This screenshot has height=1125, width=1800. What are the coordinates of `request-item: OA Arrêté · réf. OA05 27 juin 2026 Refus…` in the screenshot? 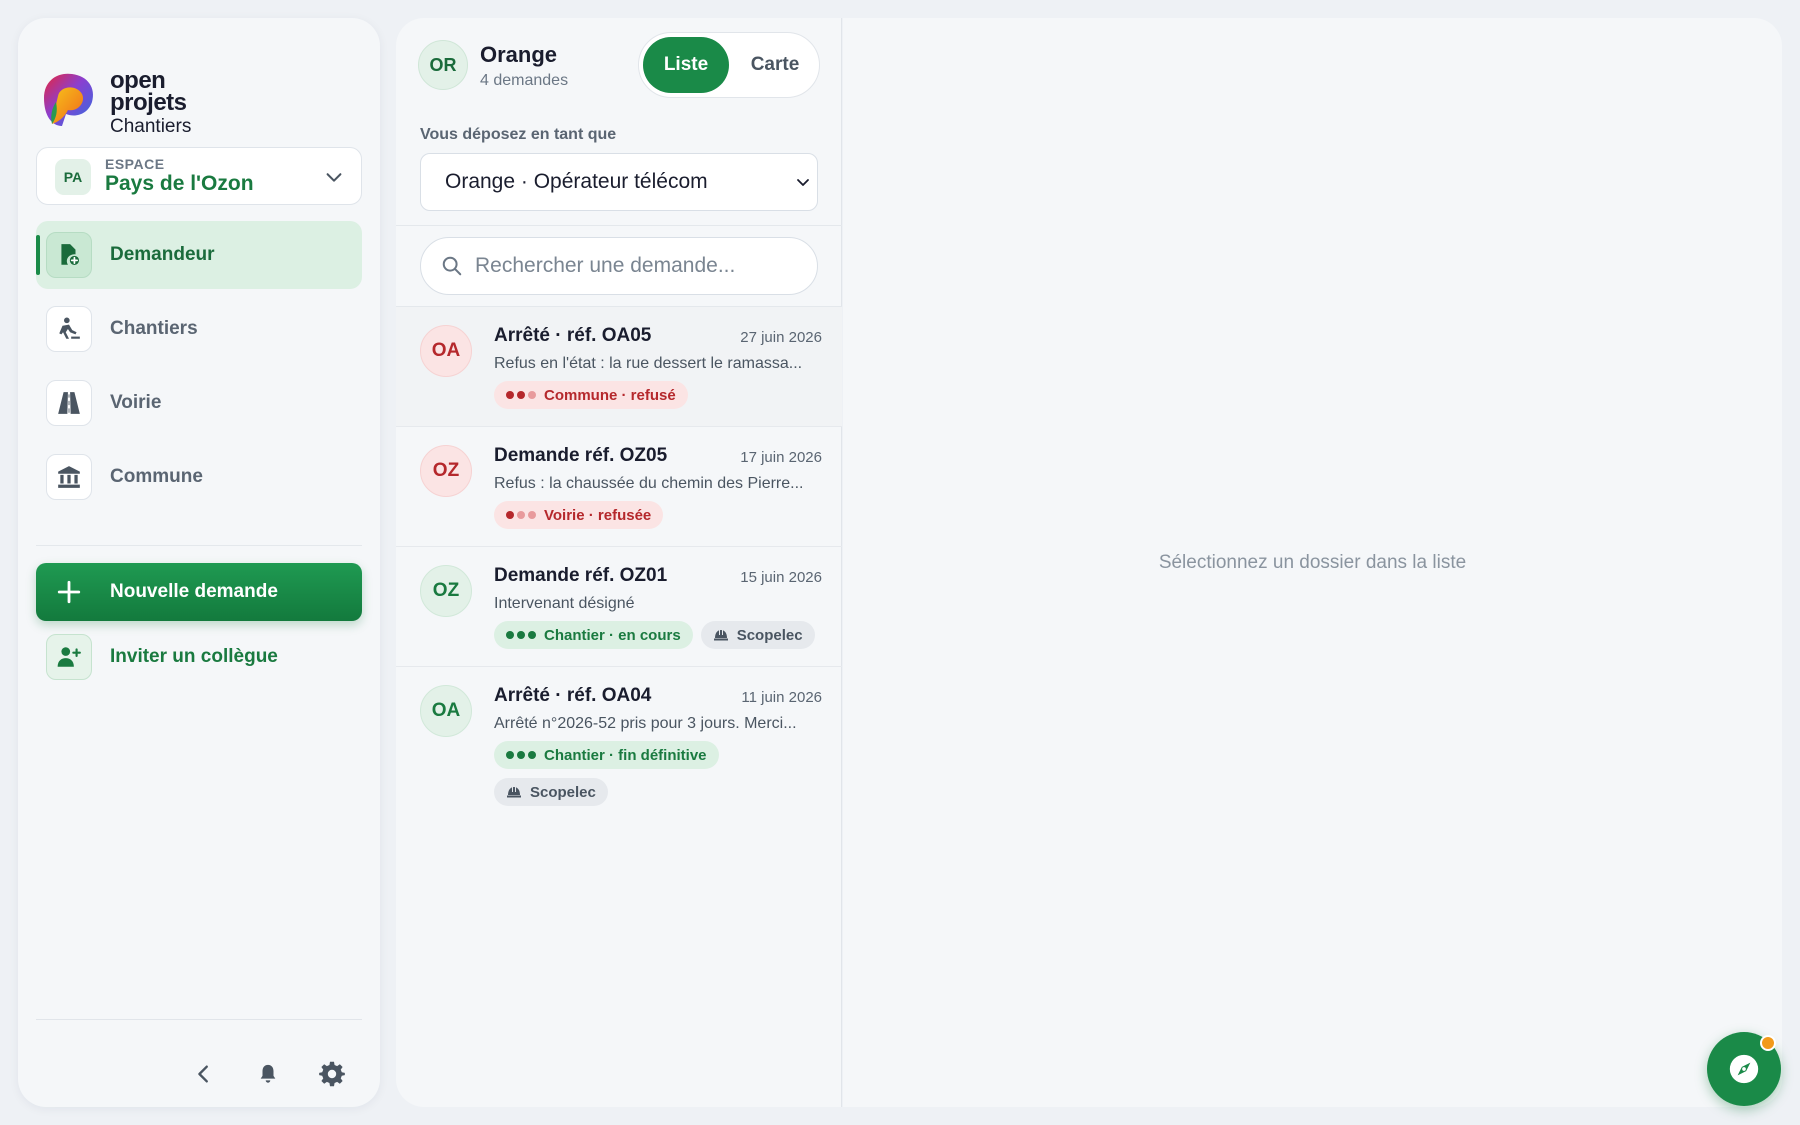 It's located at (619, 367).